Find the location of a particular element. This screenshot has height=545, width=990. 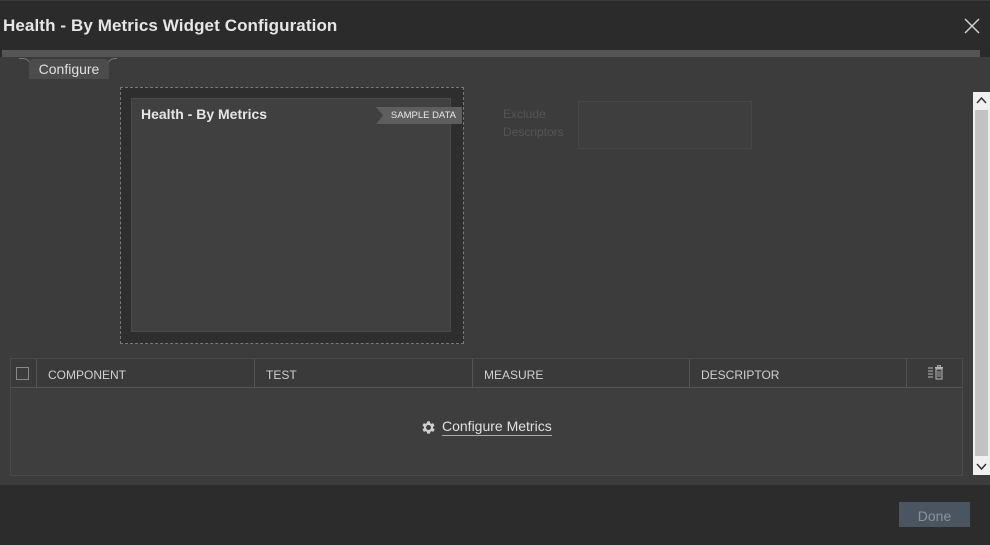

close-icon is located at coordinates (972, 26).